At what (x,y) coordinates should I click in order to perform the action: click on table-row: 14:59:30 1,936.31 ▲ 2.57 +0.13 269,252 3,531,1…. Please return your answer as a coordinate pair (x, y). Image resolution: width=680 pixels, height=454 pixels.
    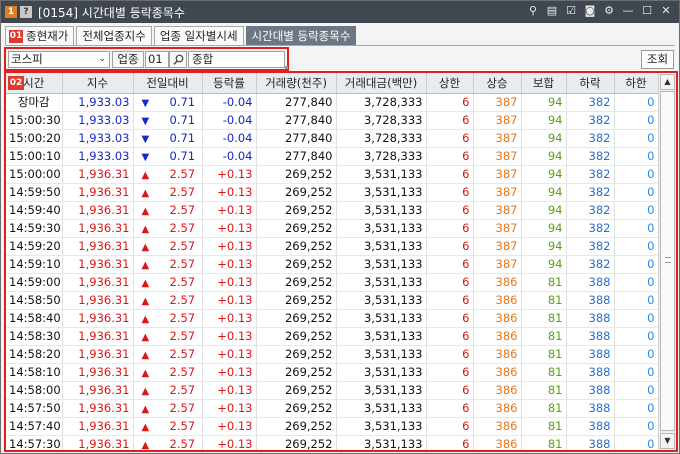
    Looking at the image, I should click on (332, 228).